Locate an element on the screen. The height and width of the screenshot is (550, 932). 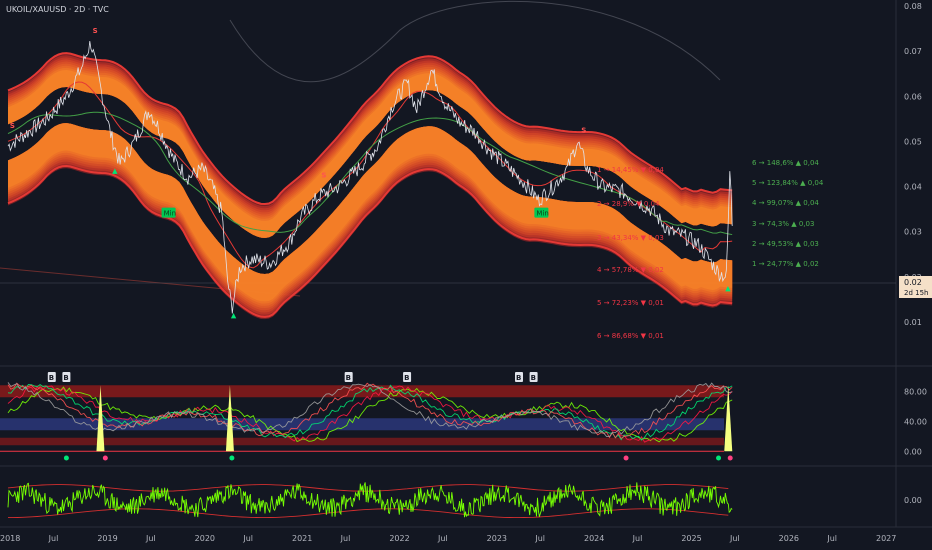
chart-title: UKOIL/XAUUSD · 2D · TVC is located at coordinates (57, 9).